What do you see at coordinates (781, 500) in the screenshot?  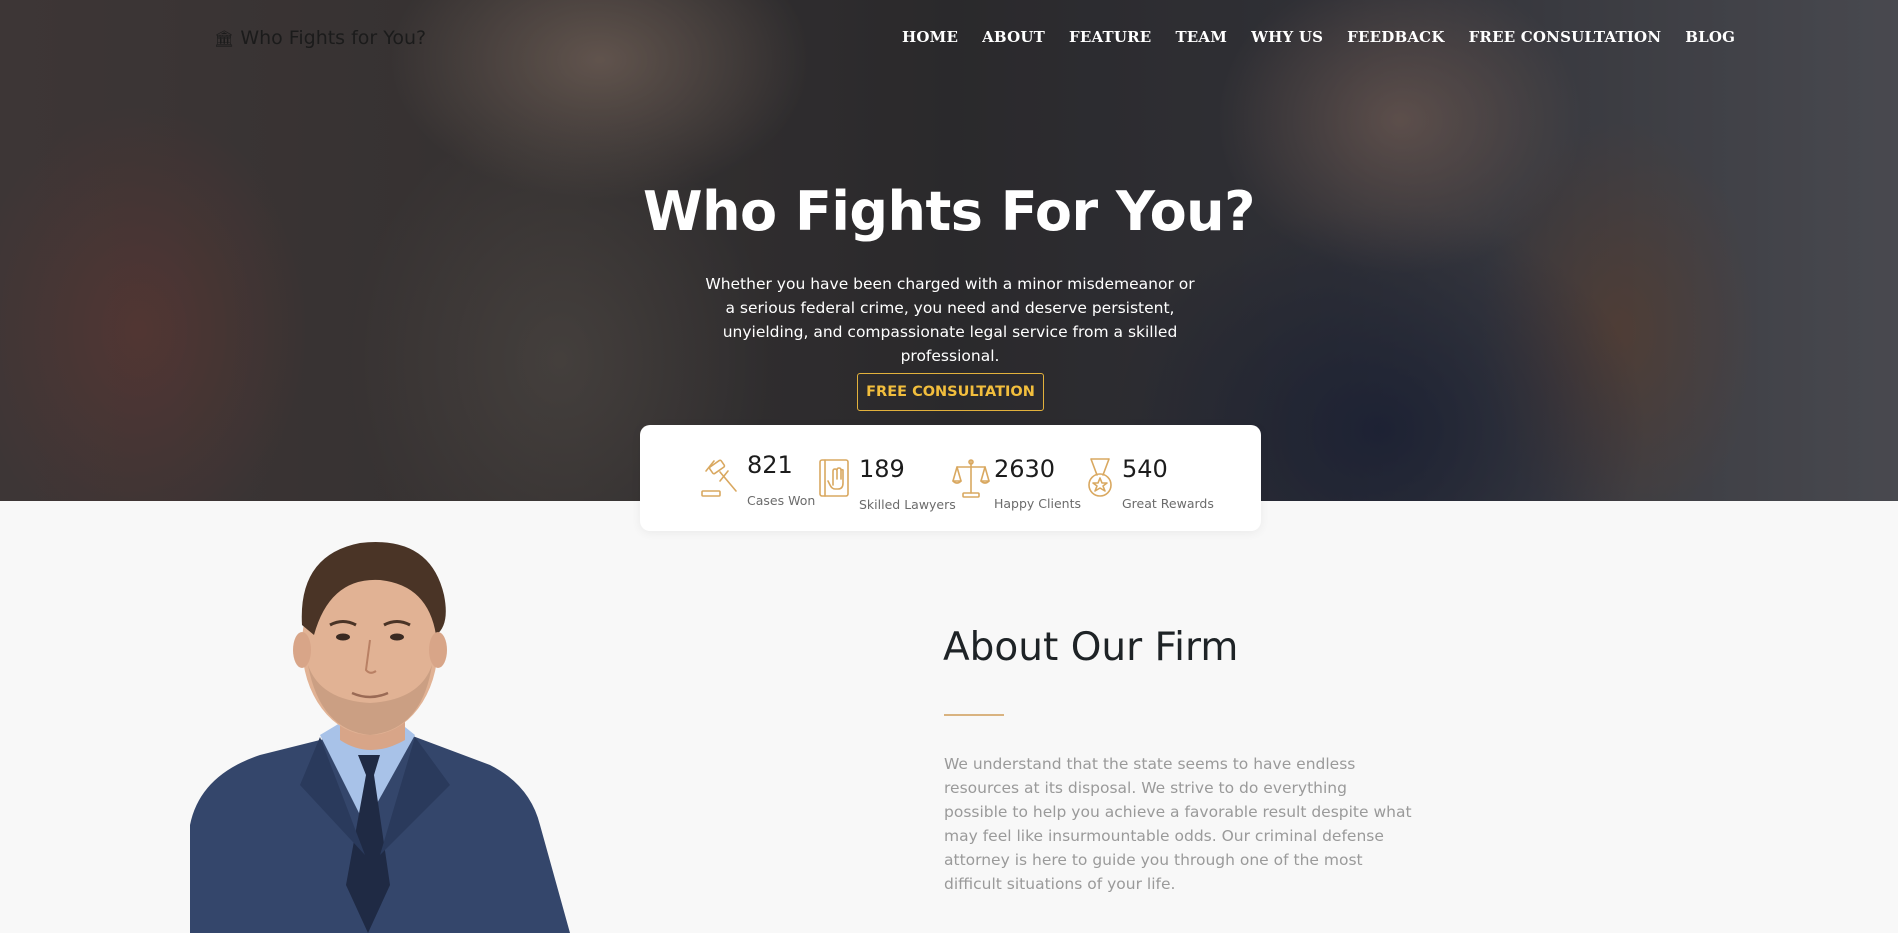 I see `stat-label: Cases Won` at bounding box center [781, 500].